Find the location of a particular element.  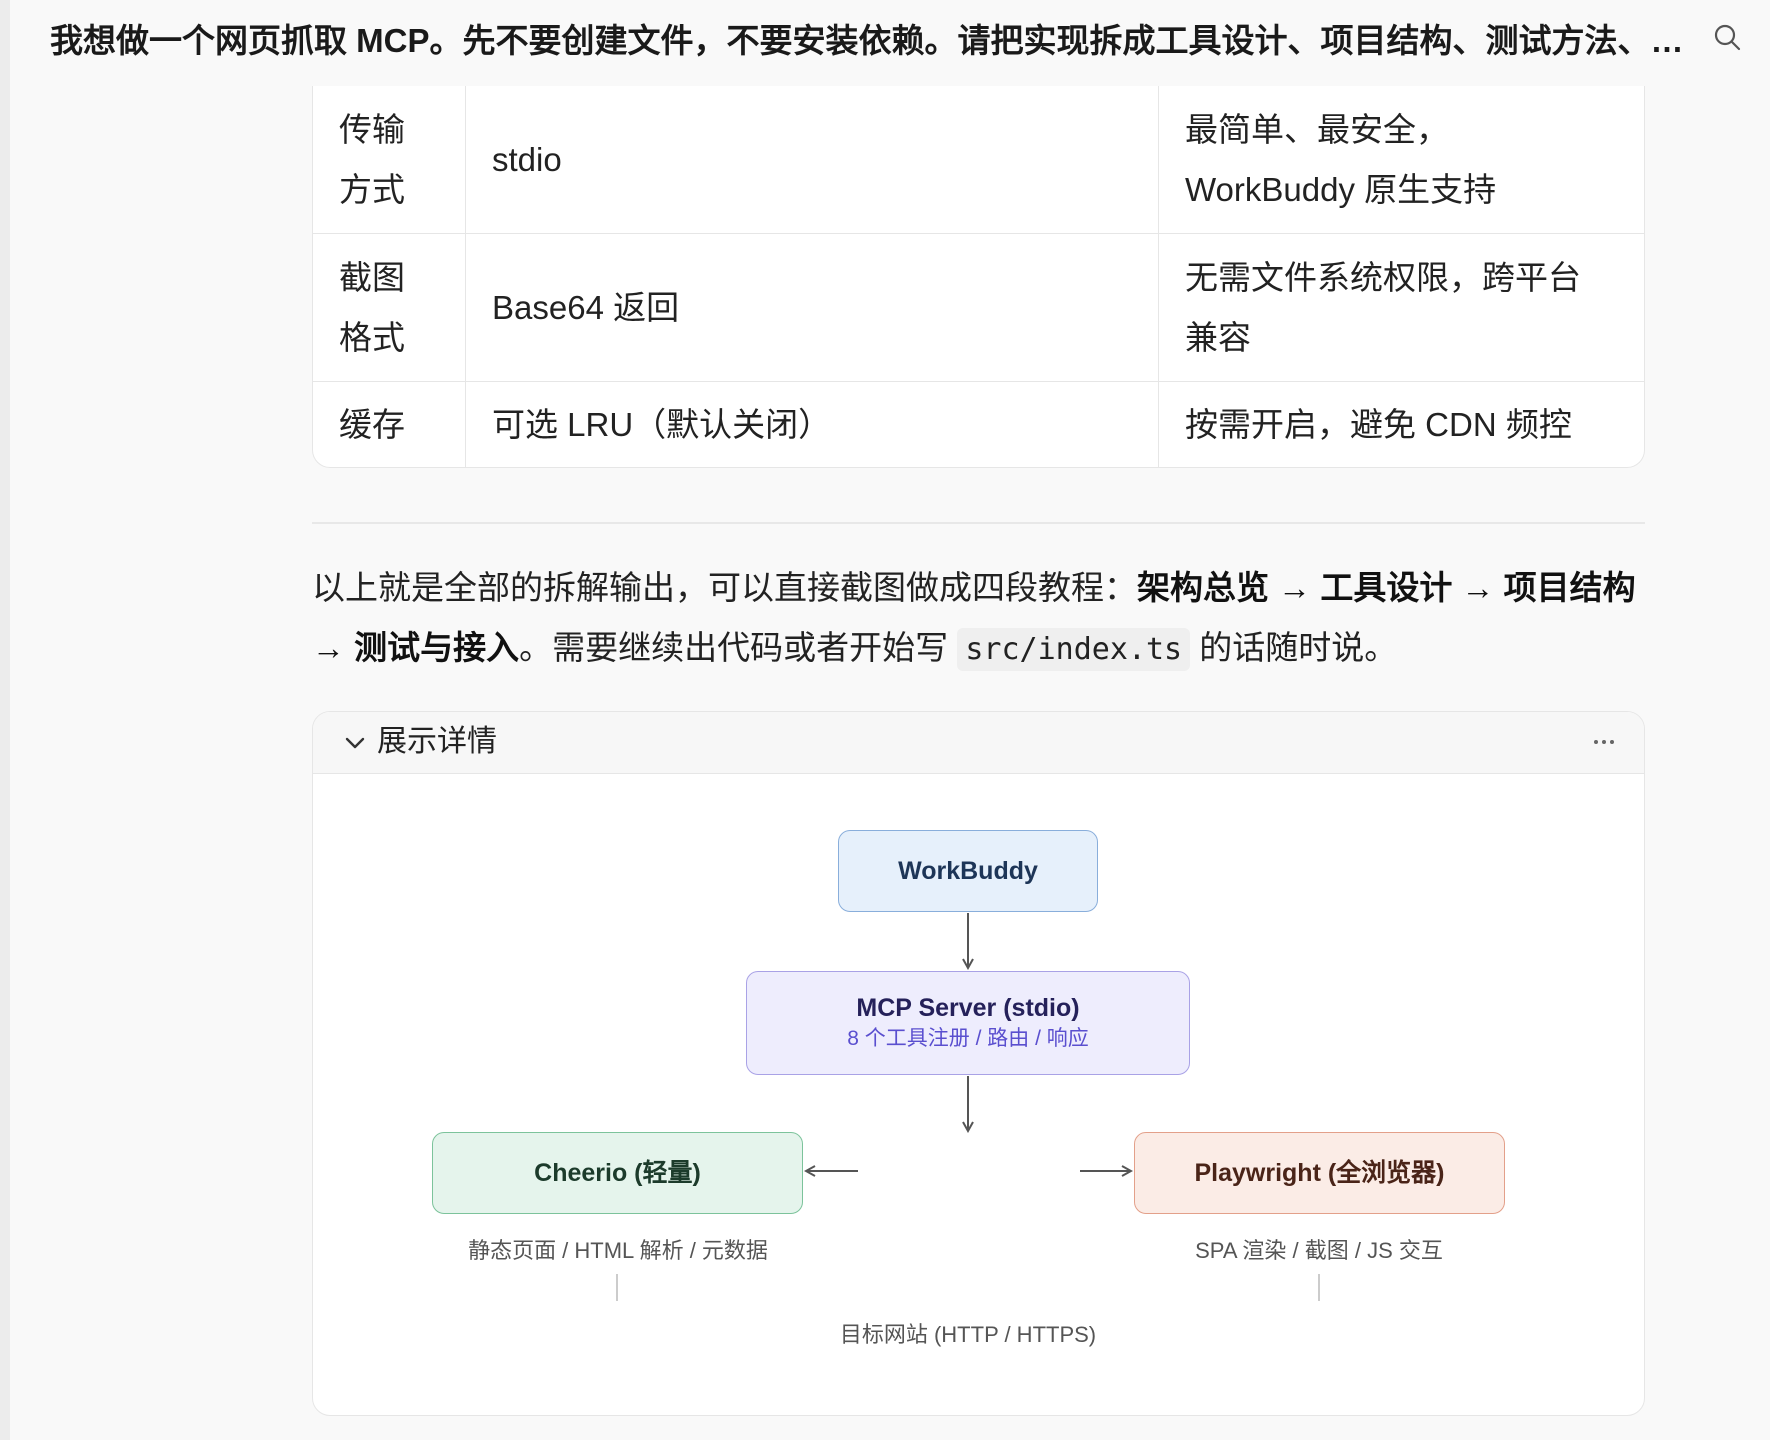

table-cell-key: 缓存 is located at coordinates (389, 424).